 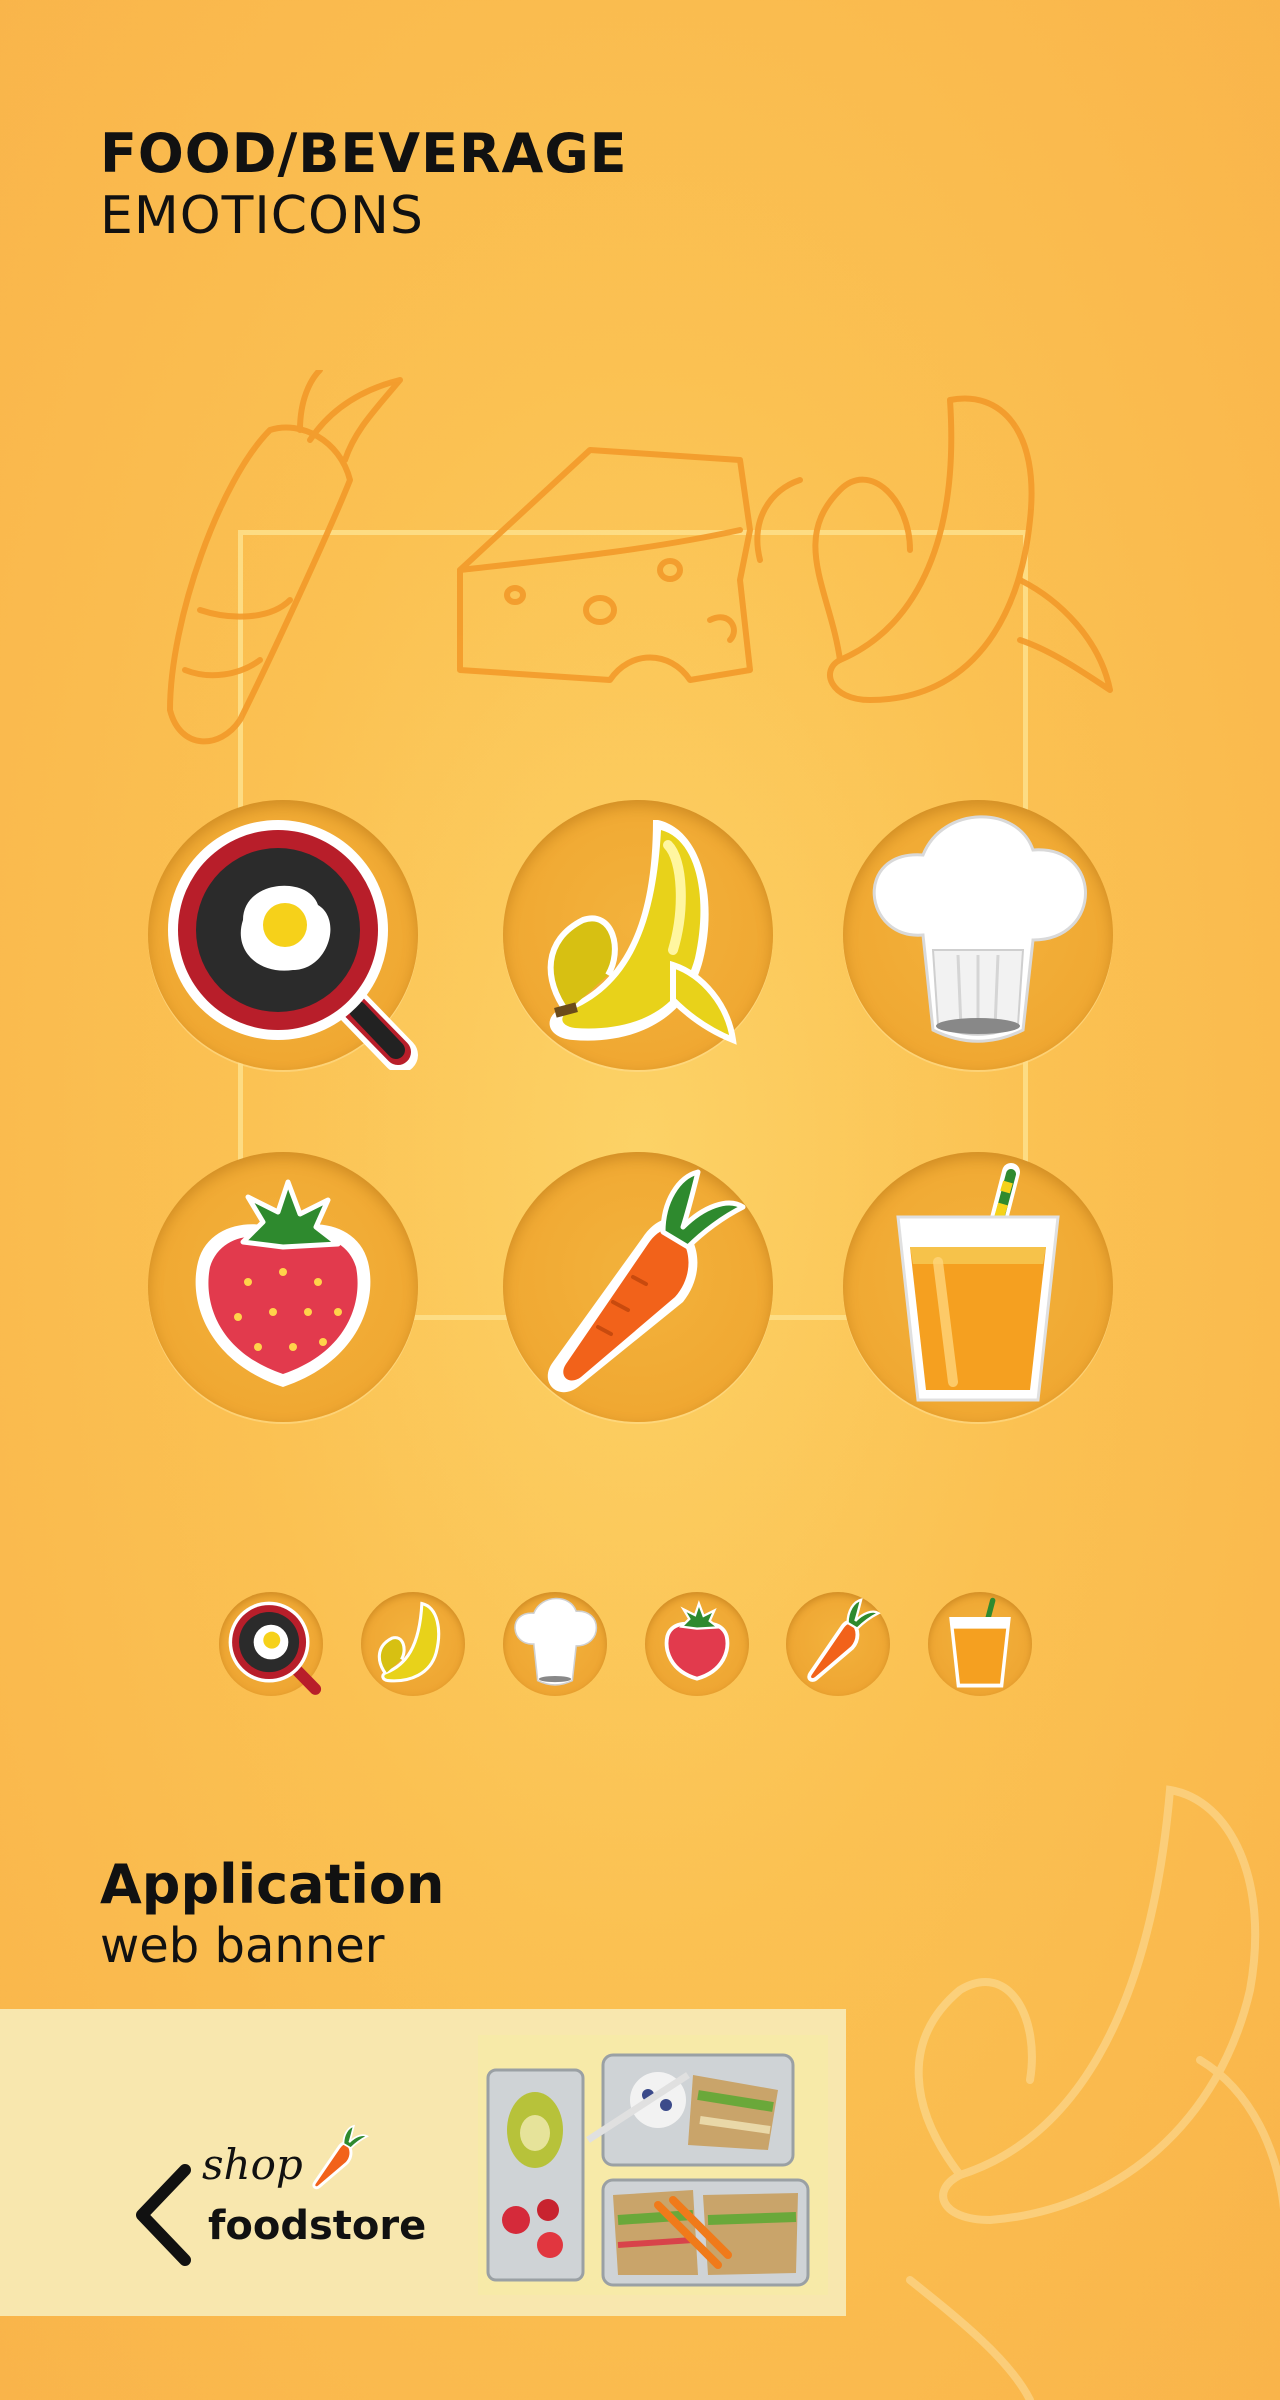 I want to click on application-subtitle: web banner, so click(x=242, y=1946).